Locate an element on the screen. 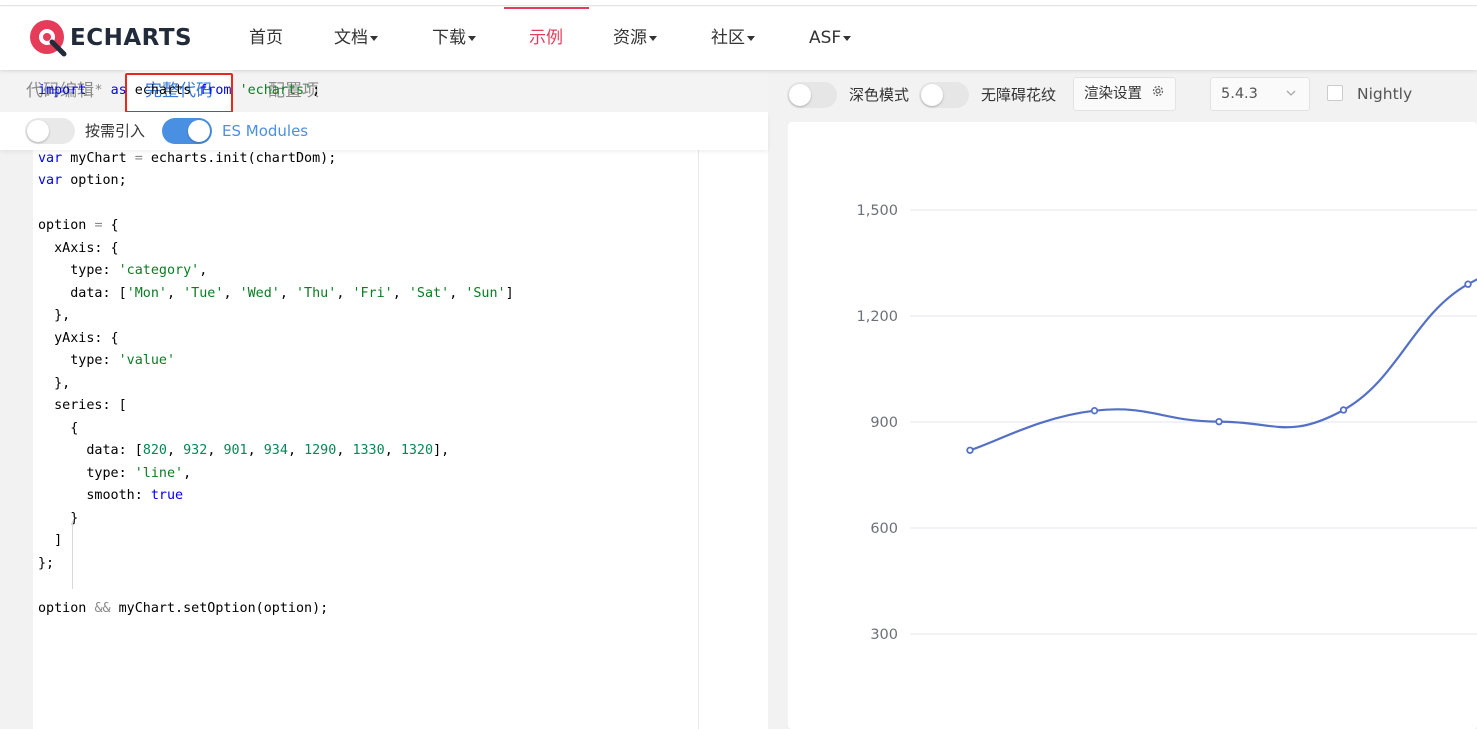 The width and height of the screenshot is (1477, 729). code-line: } is located at coordinates (58, 518).